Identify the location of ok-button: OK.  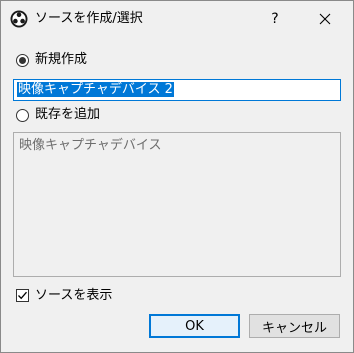
(194, 326).